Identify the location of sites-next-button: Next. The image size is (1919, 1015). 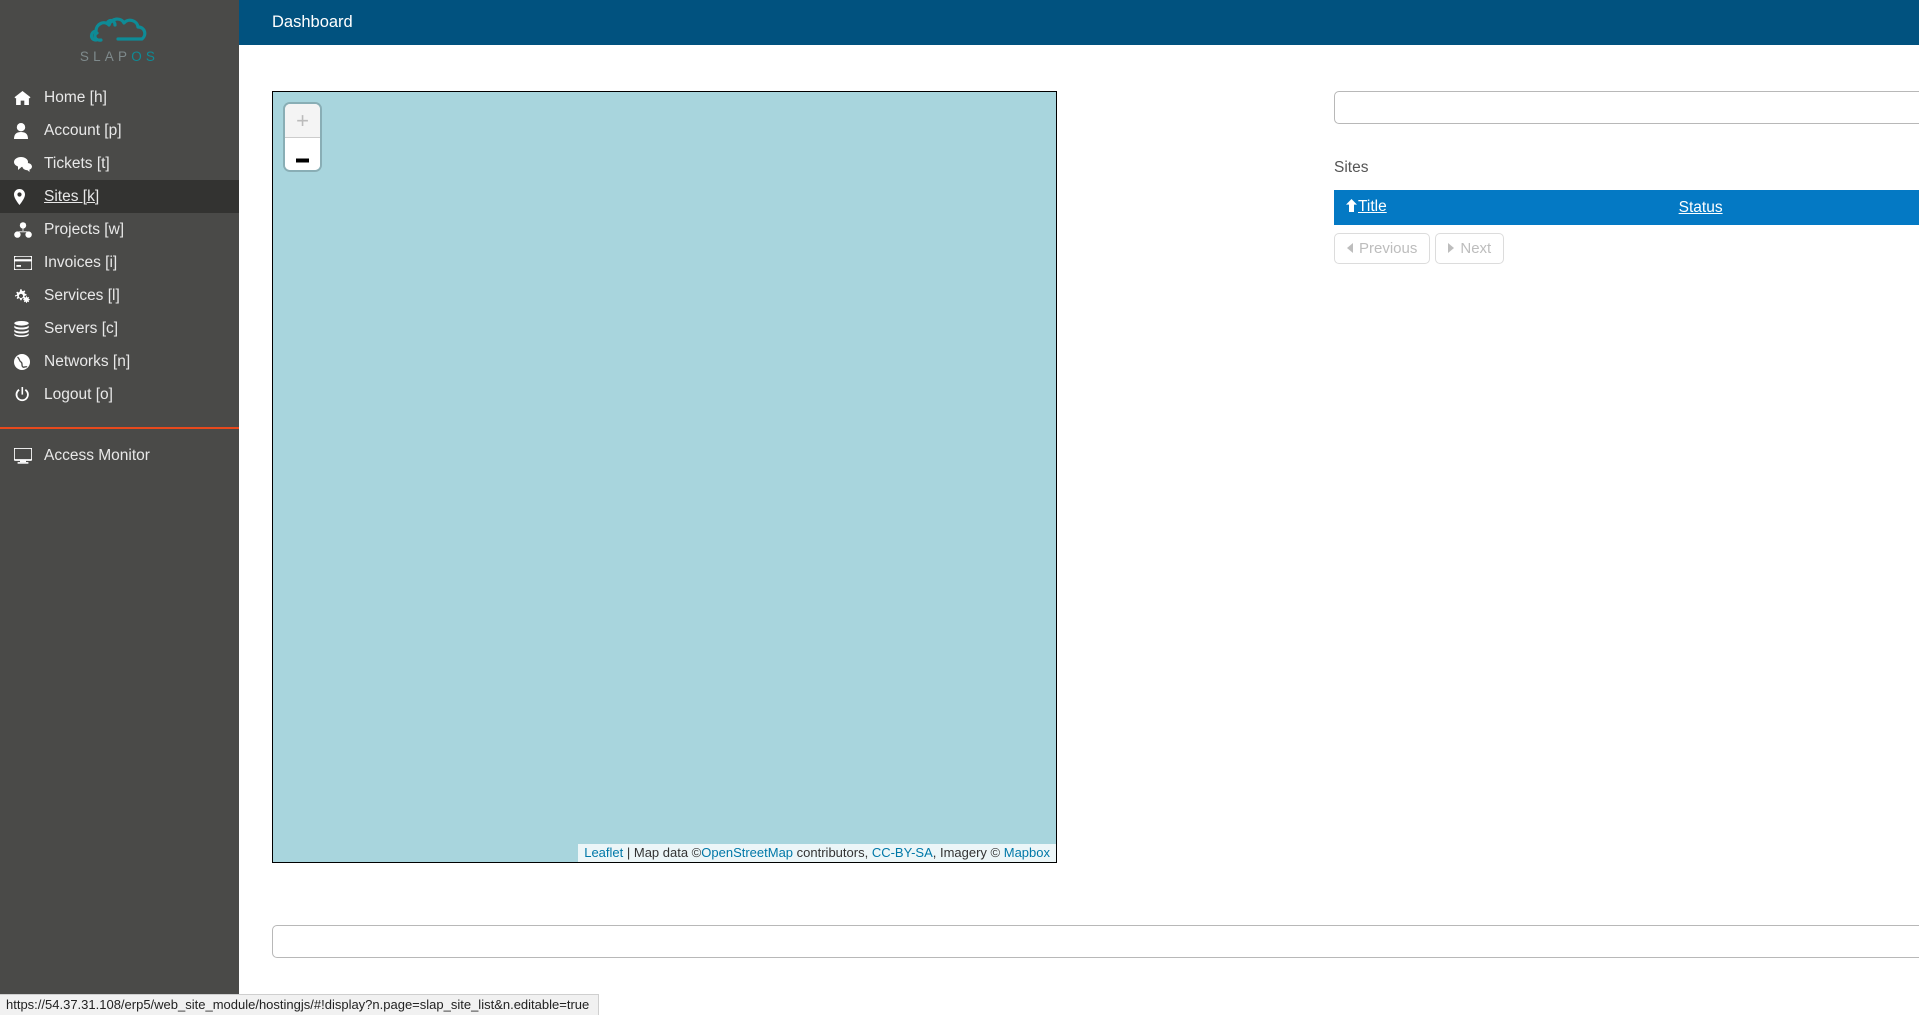
(1470, 248).